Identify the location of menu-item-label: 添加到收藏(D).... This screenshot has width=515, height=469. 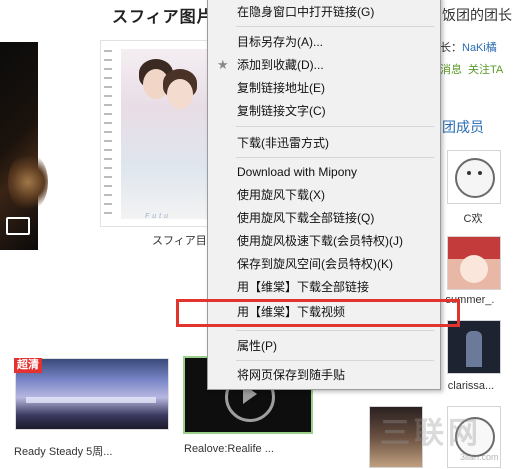
(280, 65).